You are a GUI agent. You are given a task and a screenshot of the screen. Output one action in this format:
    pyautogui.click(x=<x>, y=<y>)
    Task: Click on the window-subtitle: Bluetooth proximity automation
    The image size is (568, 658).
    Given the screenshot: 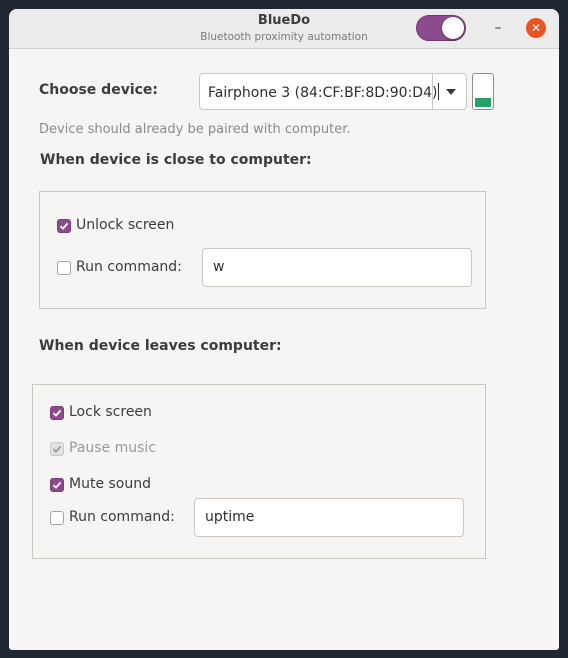 What is the action you would take?
    pyautogui.click(x=284, y=37)
    